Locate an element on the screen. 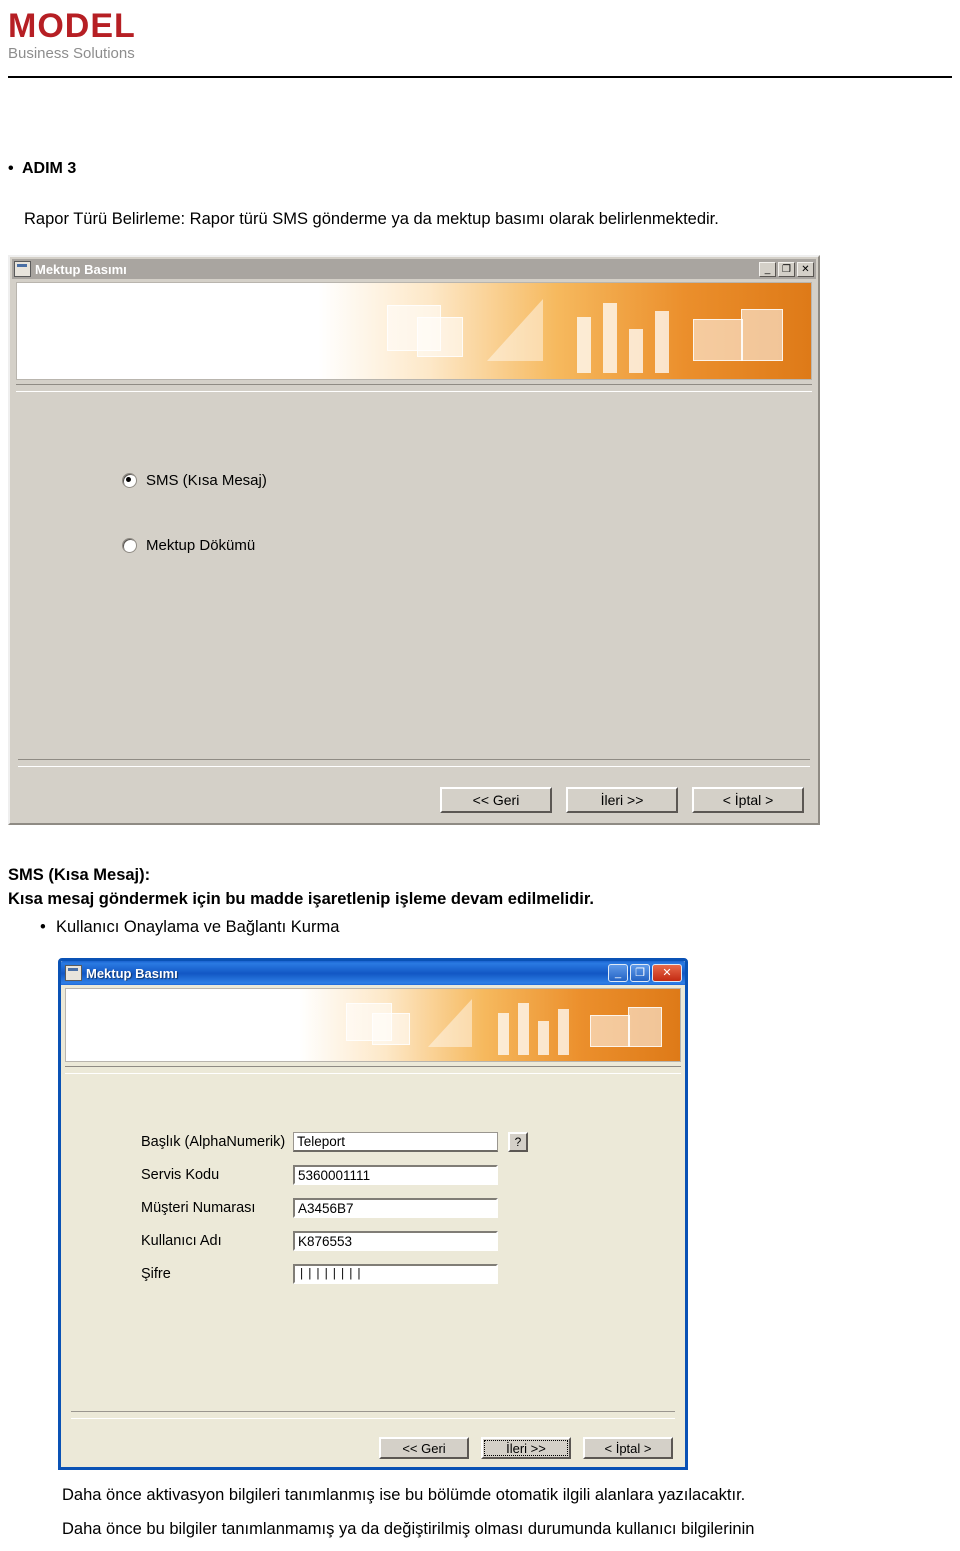 The width and height of the screenshot is (960, 1551). kullanici-adi-input: K876553 is located at coordinates (395, 1241).